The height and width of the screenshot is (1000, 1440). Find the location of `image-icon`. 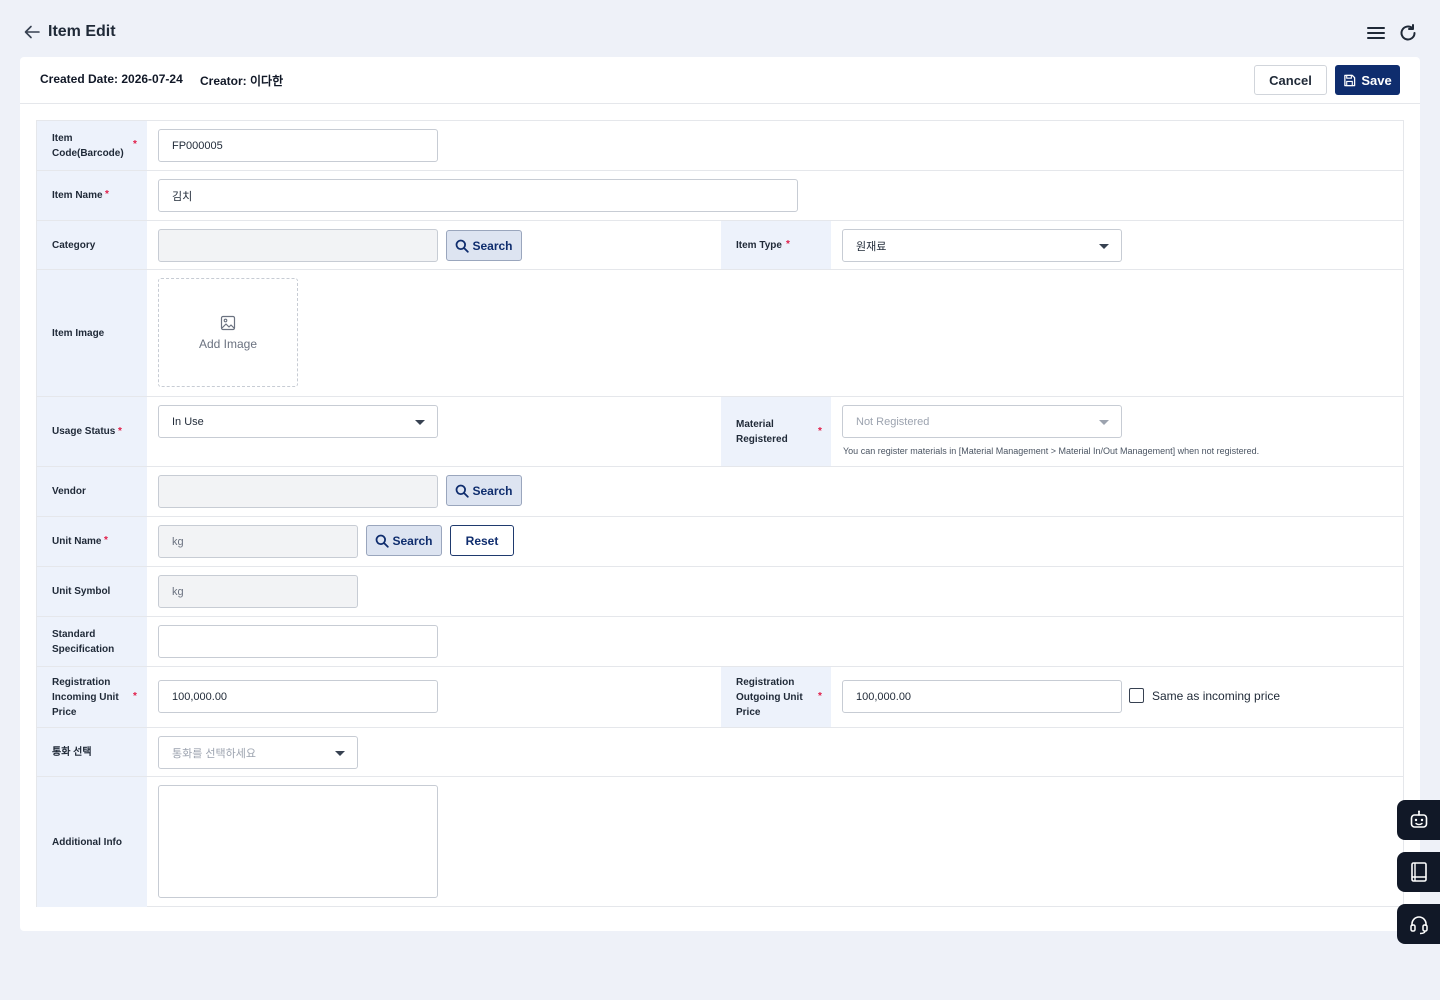

image-icon is located at coordinates (228, 322).